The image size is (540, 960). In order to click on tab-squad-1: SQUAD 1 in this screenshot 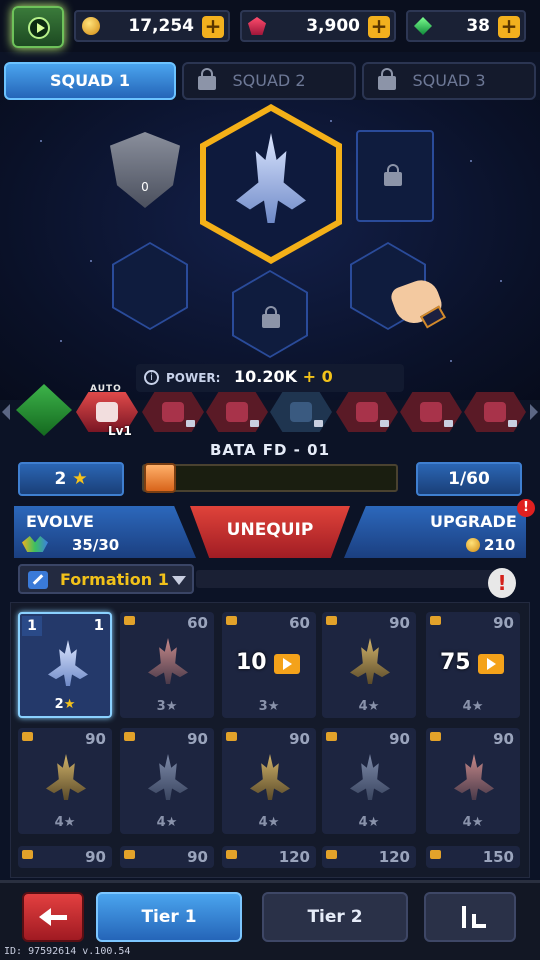, I will do `click(90, 81)`.